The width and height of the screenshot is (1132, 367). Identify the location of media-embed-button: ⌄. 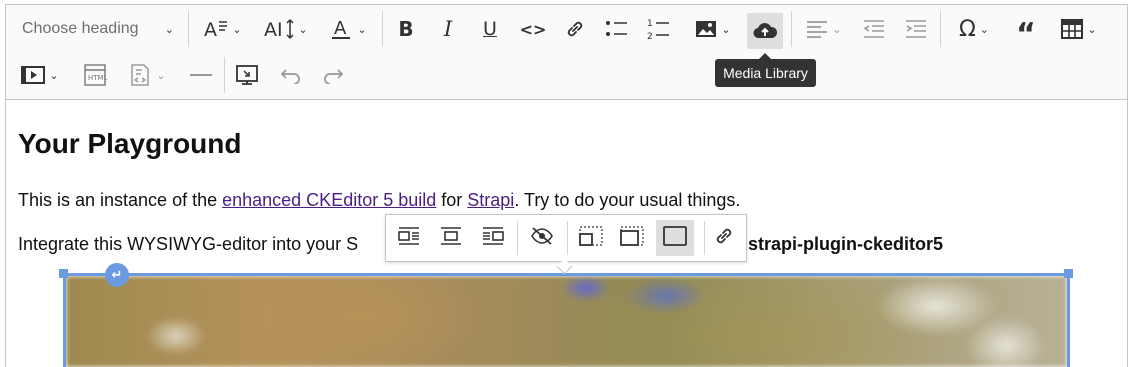
(40, 75).